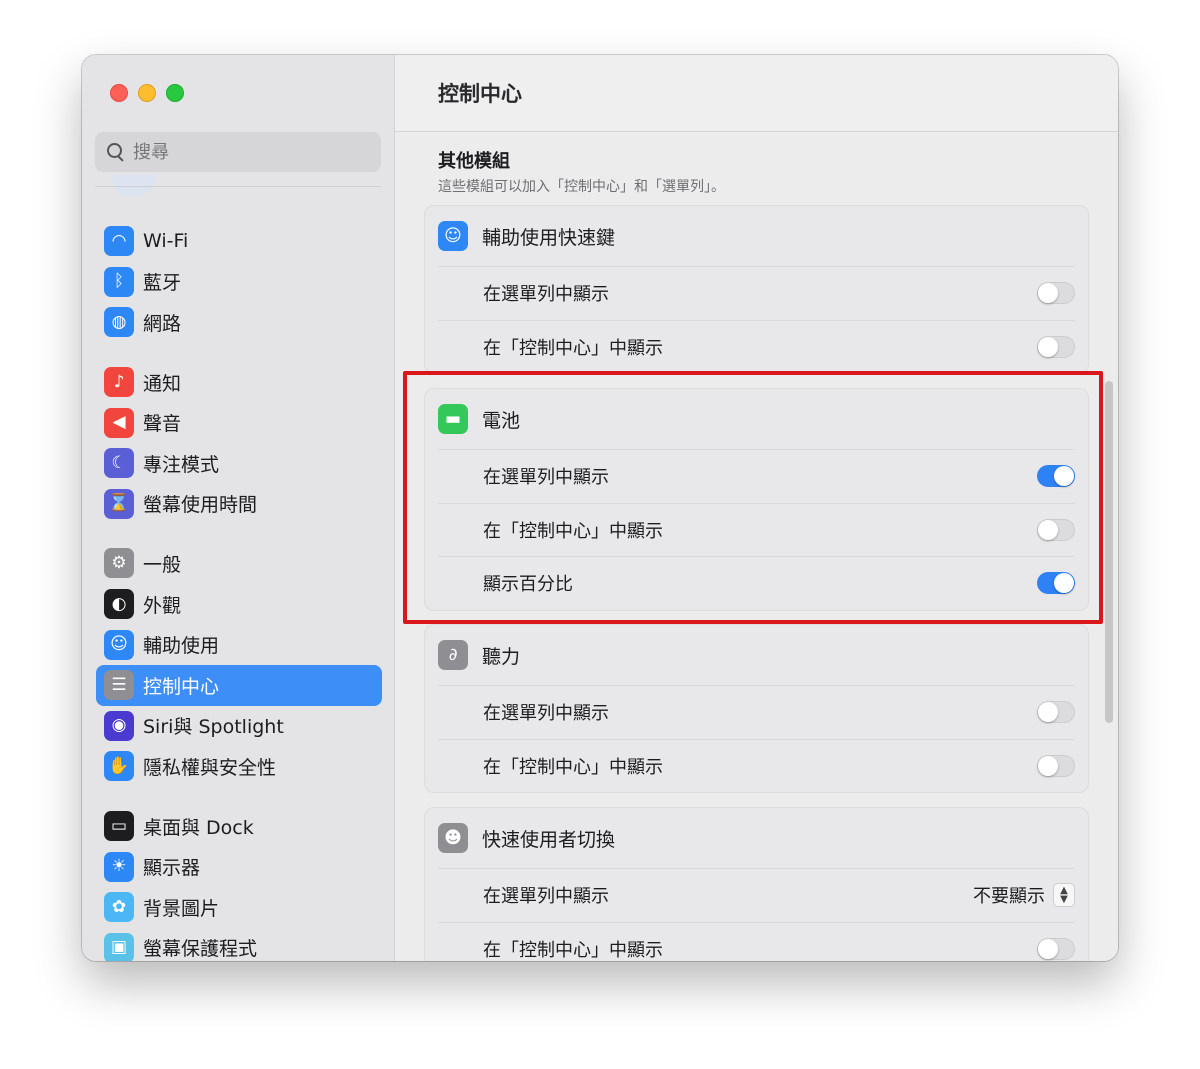  Describe the element at coordinates (756, 93) in the screenshot. I see `toolbar: 控制中心` at that location.